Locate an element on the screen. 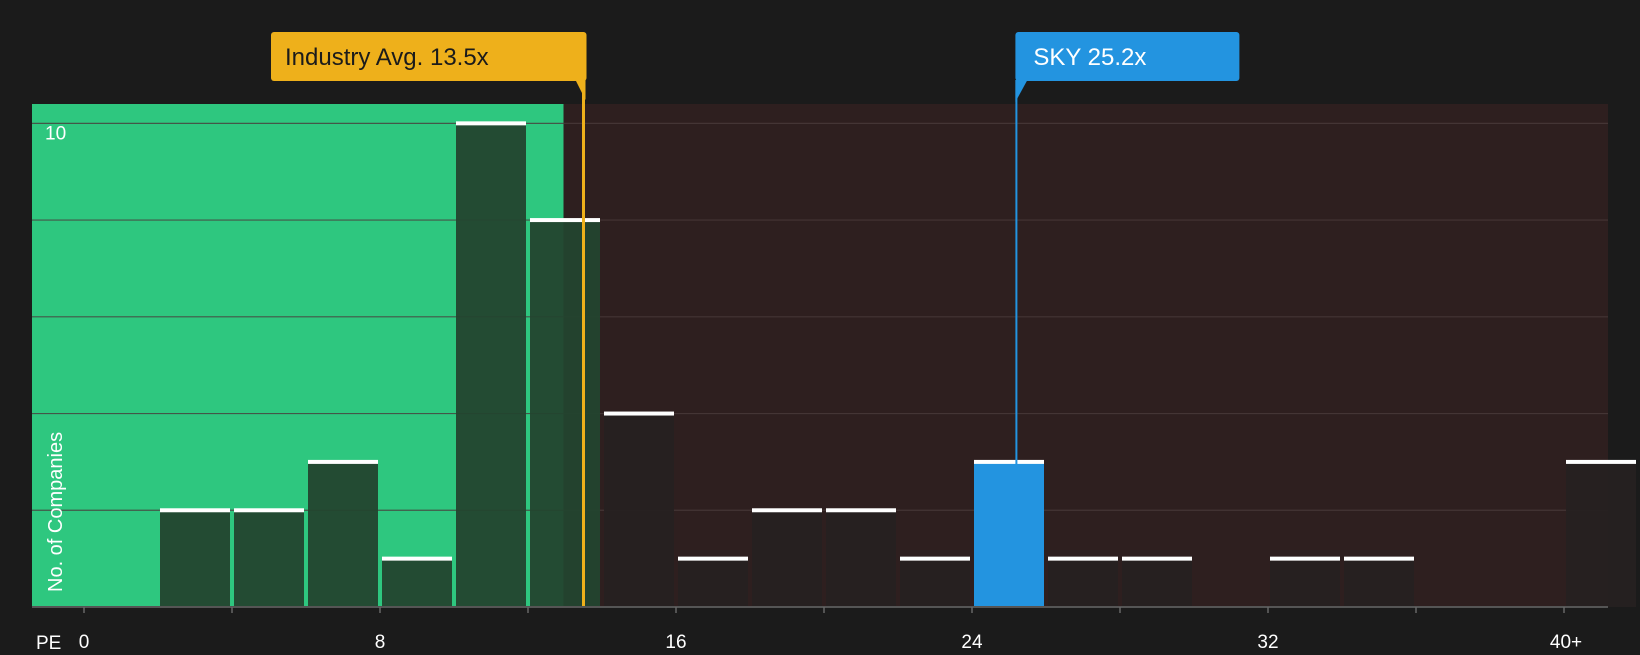 The width and height of the screenshot is (1640, 655). x-axis-label: PE is located at coordinates (48, 641).